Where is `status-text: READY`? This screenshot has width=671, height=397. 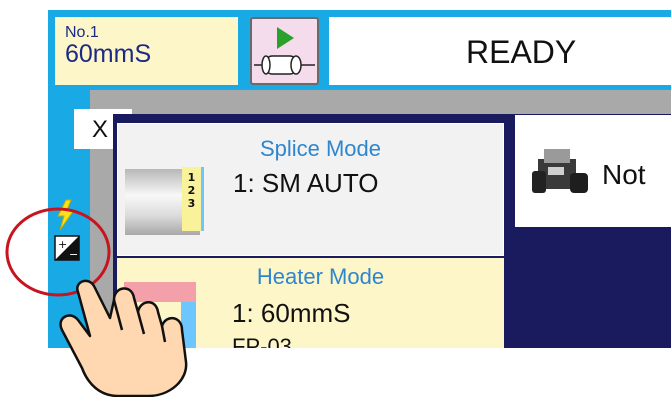 status-text: READY is located at coordinates (521, 52).